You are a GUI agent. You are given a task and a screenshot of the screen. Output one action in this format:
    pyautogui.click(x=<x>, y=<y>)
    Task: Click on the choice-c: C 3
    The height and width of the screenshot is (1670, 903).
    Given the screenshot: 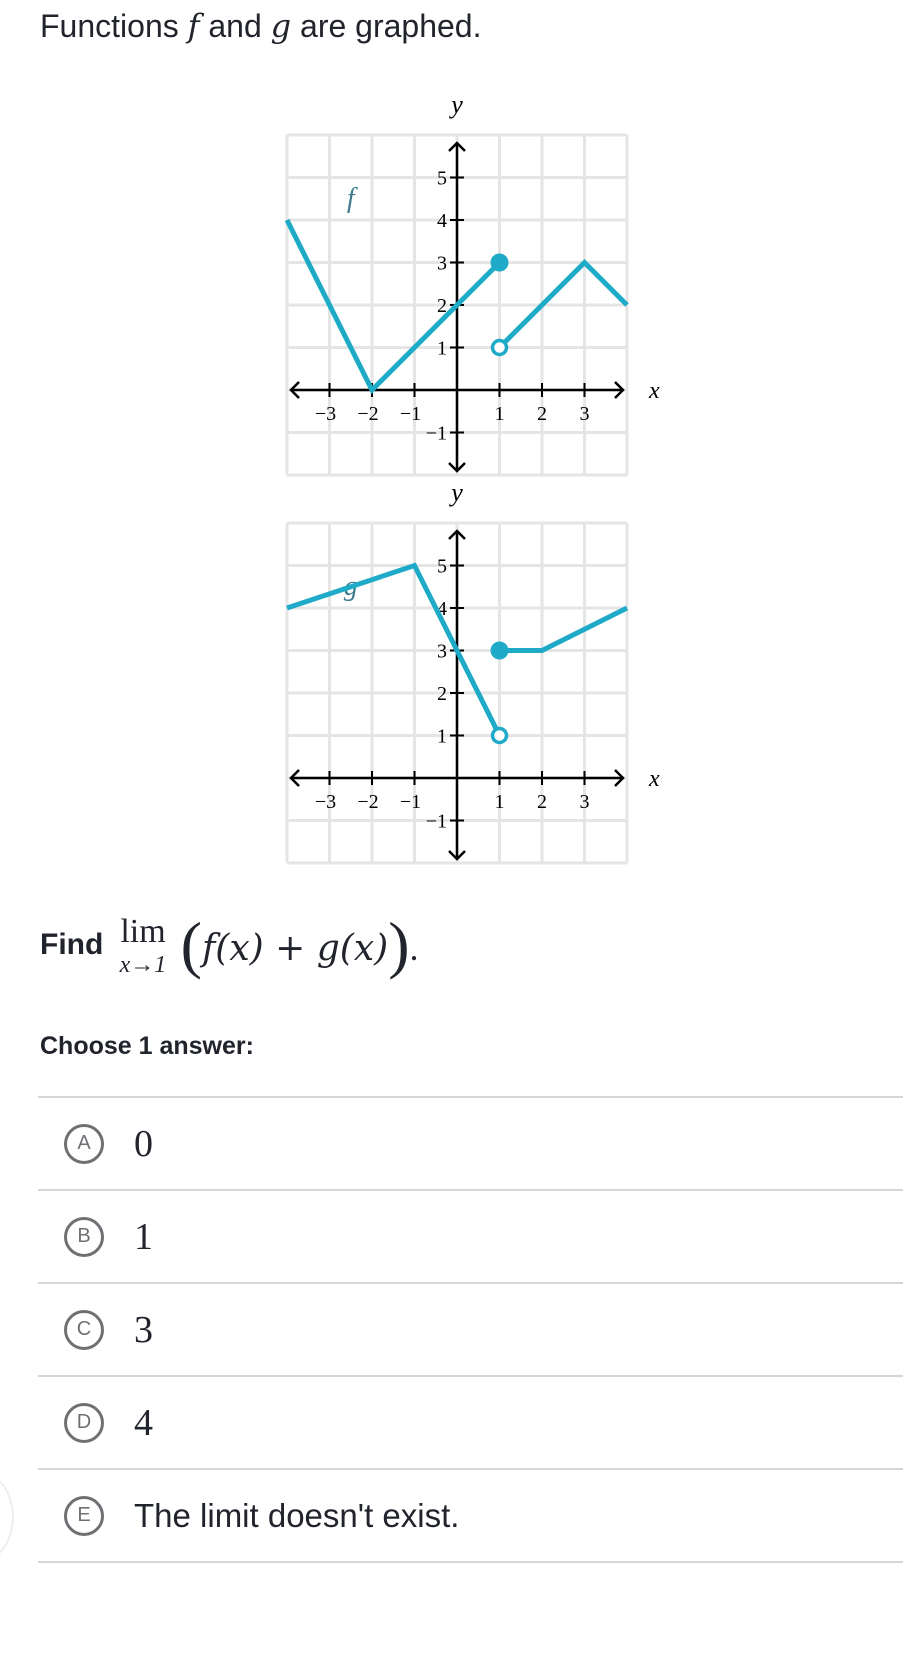 What is the action you would take?
    pyautogui.click(x=470, y=1328)
    